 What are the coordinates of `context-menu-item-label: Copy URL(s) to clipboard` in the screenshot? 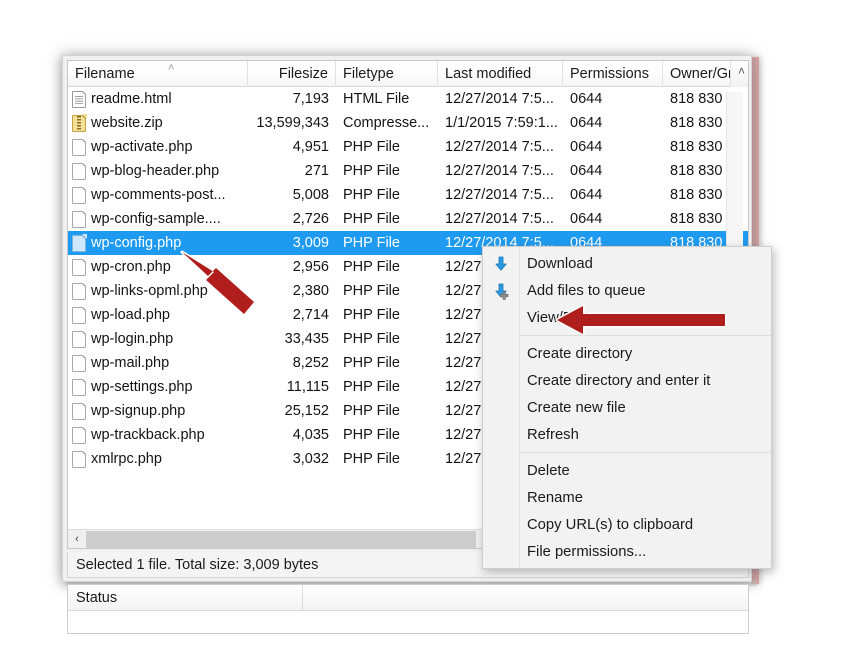 It's located at (610, 524).